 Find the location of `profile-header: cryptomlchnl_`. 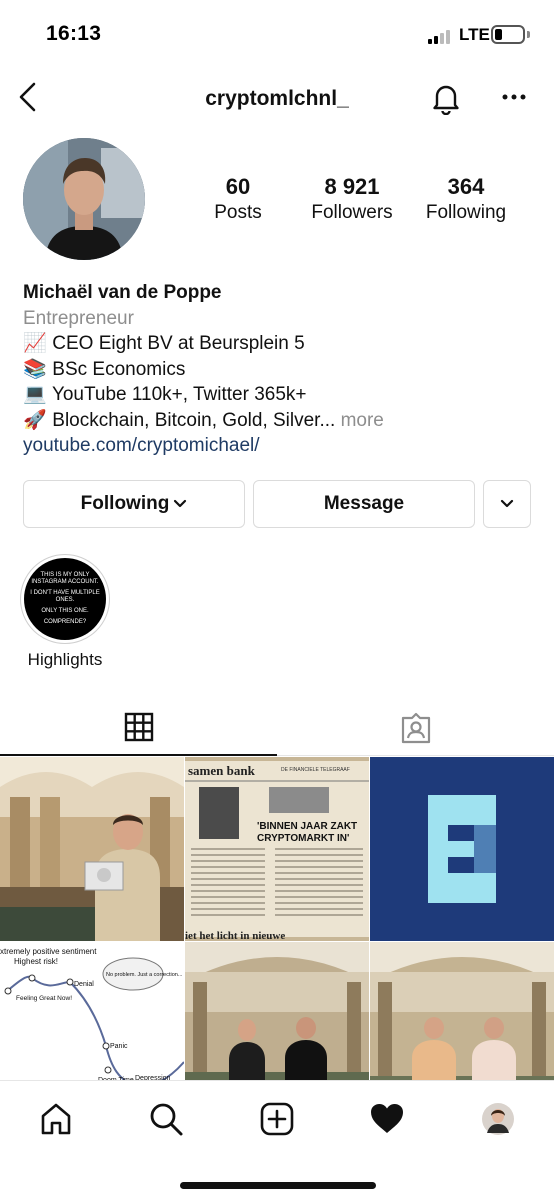

profile-header: cryptomlchnl_ is located at coordinates (277, 98).